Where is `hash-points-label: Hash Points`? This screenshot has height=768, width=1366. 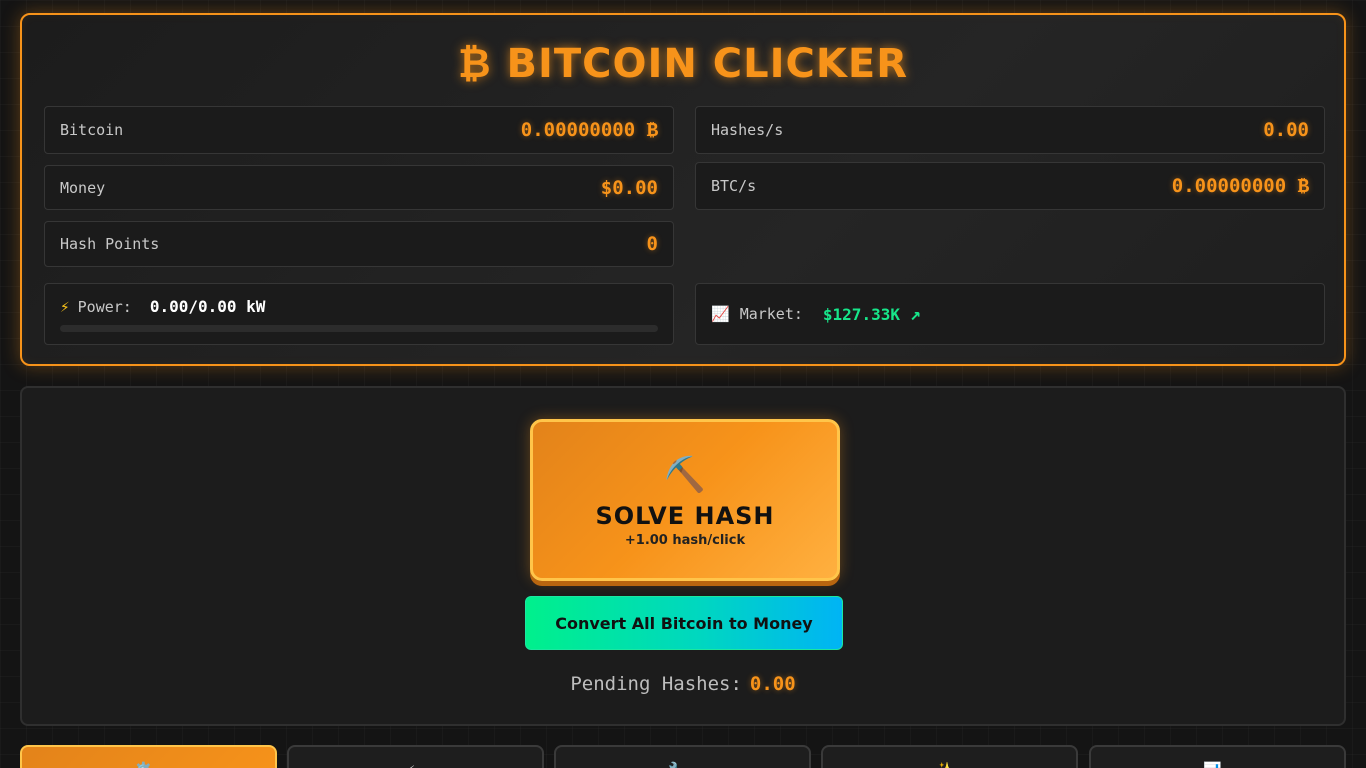 hash-points-label: Hash Points is located at coordinates (110, 244).